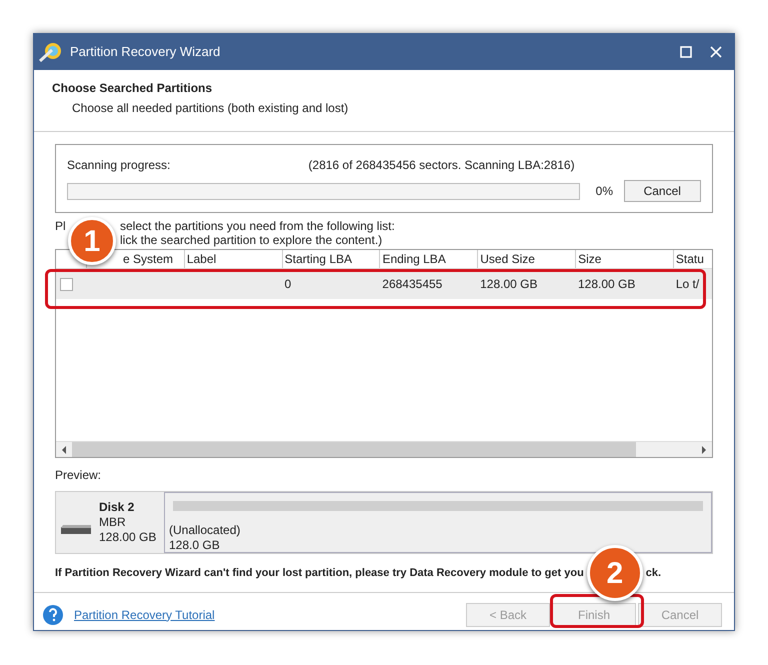 This screenshot has width=768, height=665. Describe the element at coordinates (76, 530) in the screenshot. I see `hard-drive-icon` at that location.